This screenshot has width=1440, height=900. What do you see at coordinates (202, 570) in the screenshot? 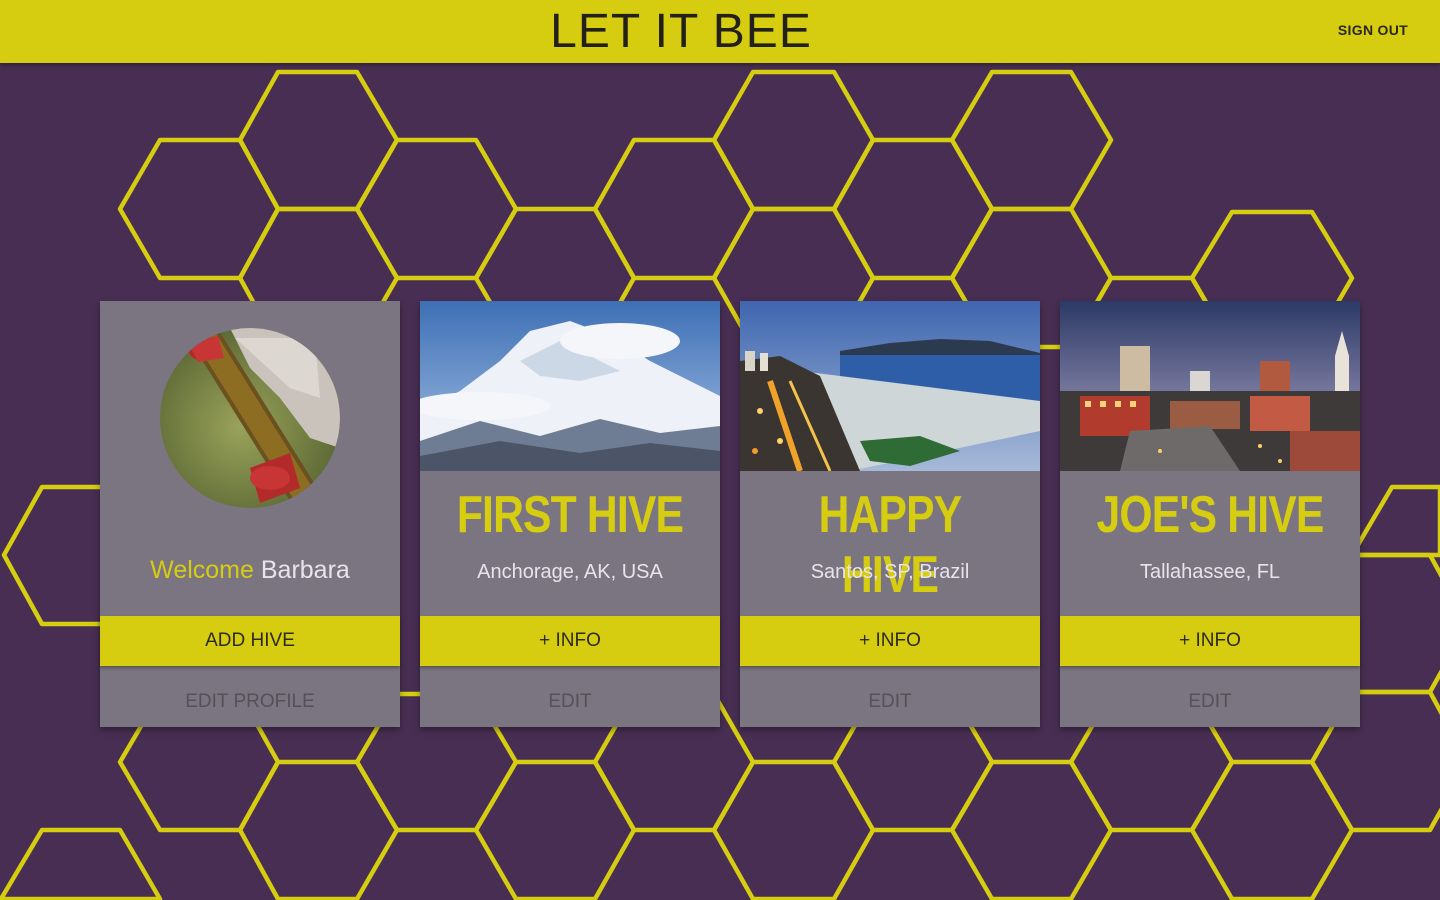
I see `welcome-word: Welcome` at bounding box center [202, 570].